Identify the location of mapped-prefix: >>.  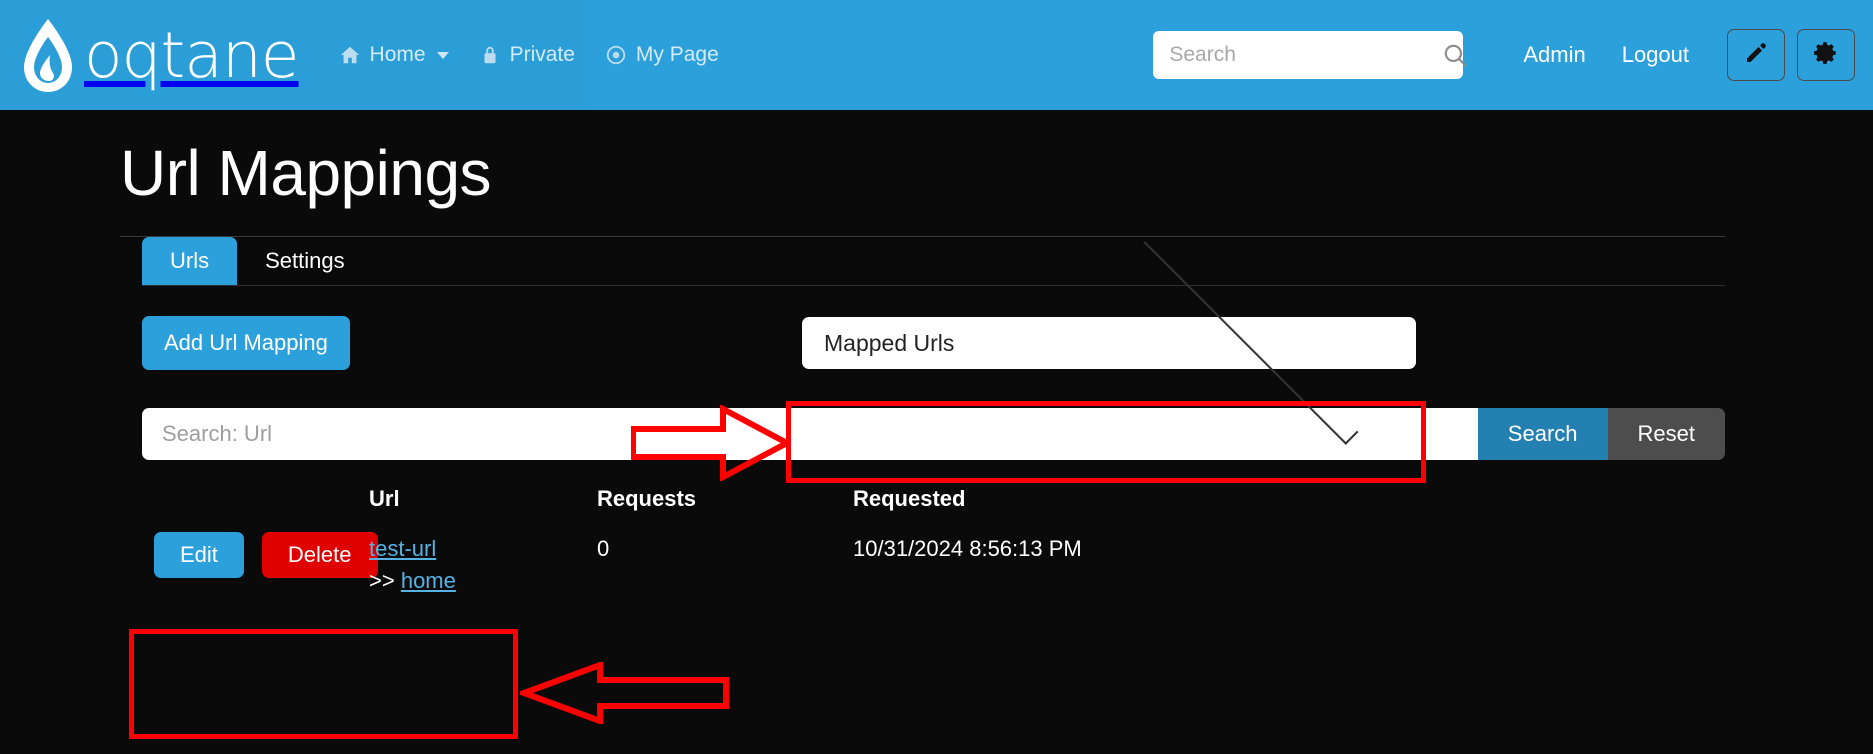
(382, 581).